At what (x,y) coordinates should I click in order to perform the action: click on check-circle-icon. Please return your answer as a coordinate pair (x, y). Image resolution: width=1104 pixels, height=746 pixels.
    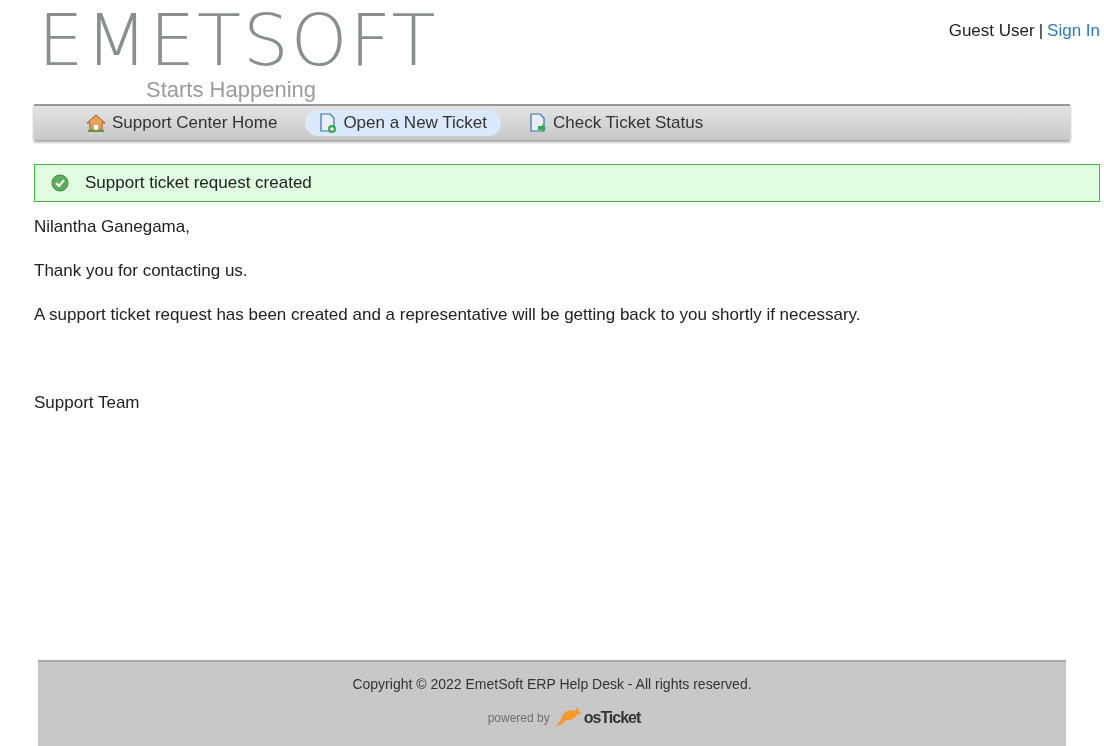
    Looking at the image, I should click on (60, 183).